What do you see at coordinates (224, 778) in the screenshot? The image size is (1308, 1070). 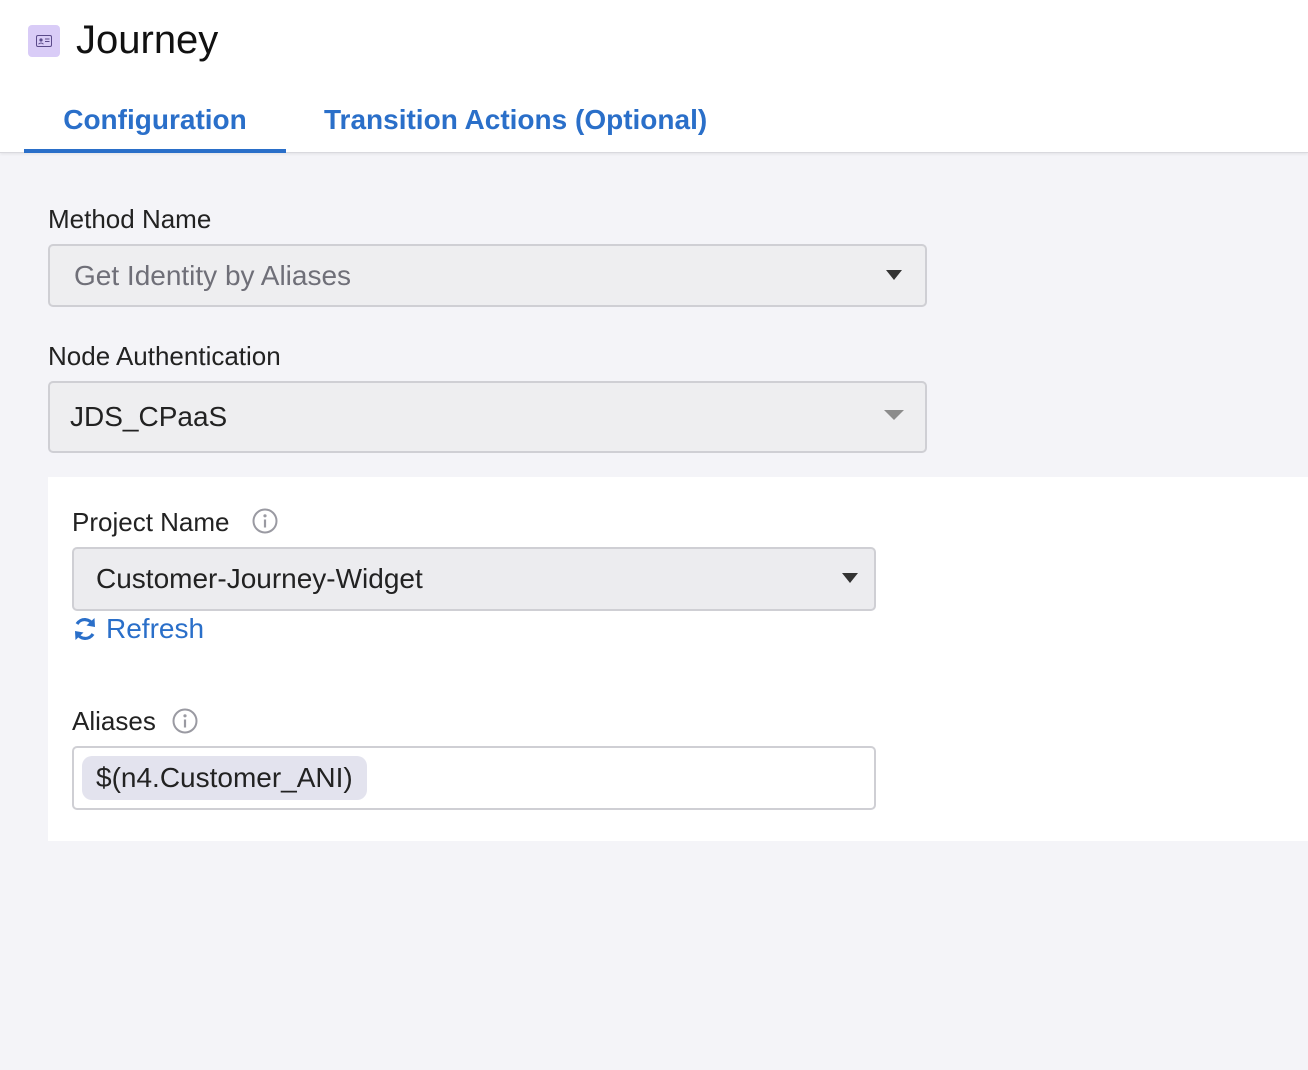 I see `alias-chip: $(n4.Customer_ANI)` at bounding box center [224, 778].